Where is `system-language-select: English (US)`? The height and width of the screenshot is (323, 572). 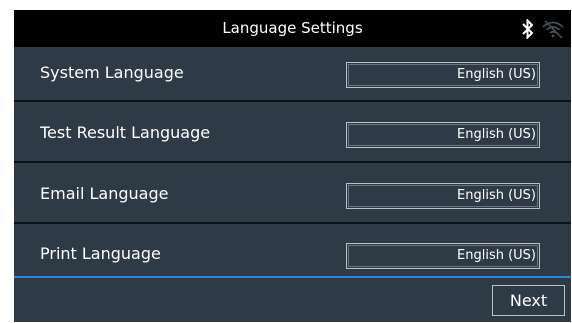 system-language-select: English (US) is located at coordinates (443, 75).